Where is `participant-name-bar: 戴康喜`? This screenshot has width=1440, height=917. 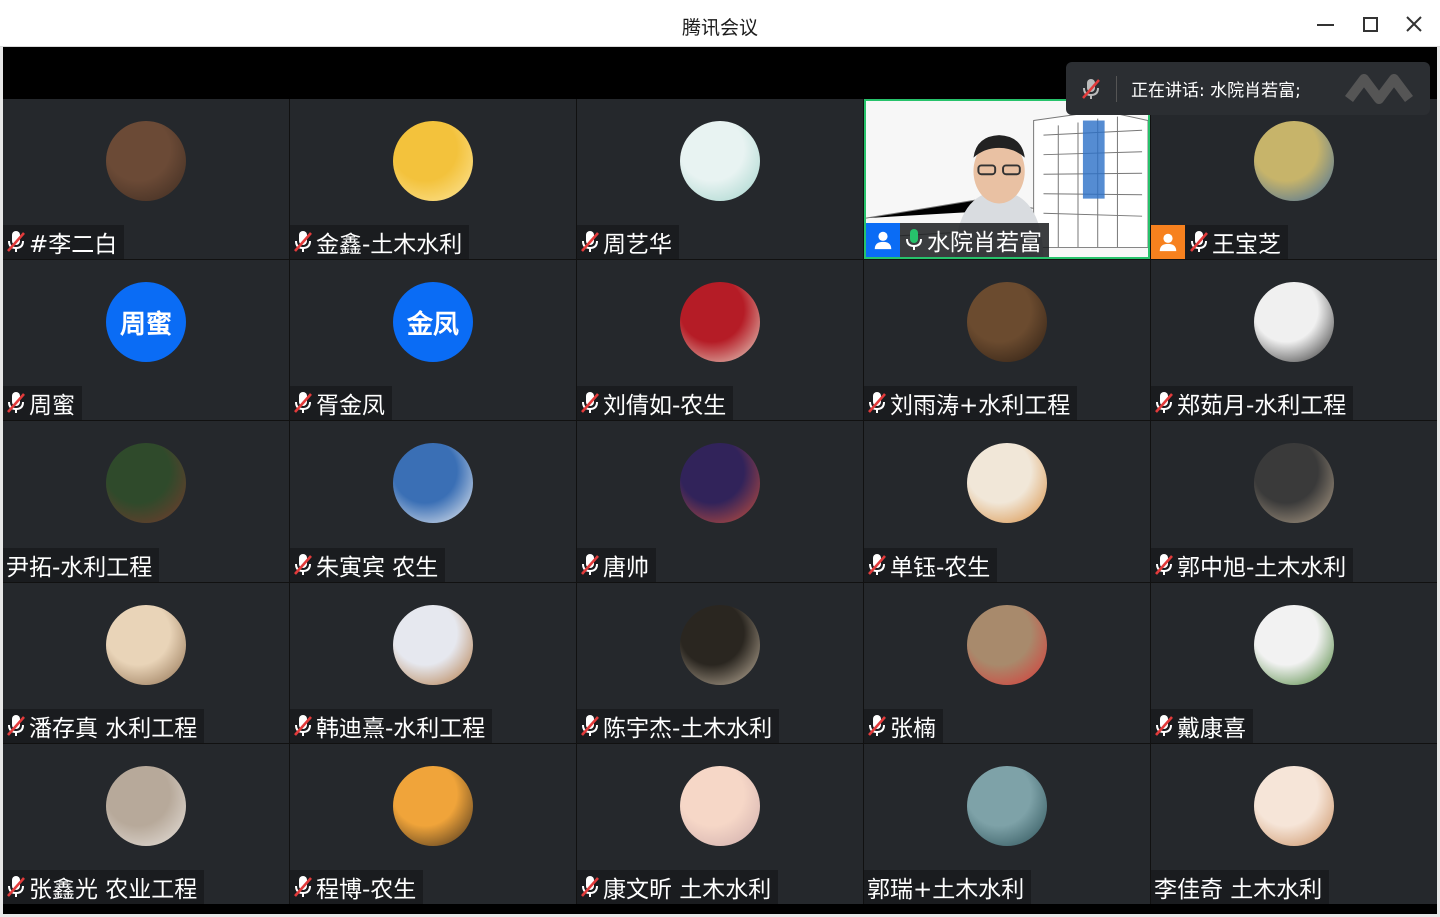
participant-name-bar: 戴康喜 is located at coordinates (1202, 725).